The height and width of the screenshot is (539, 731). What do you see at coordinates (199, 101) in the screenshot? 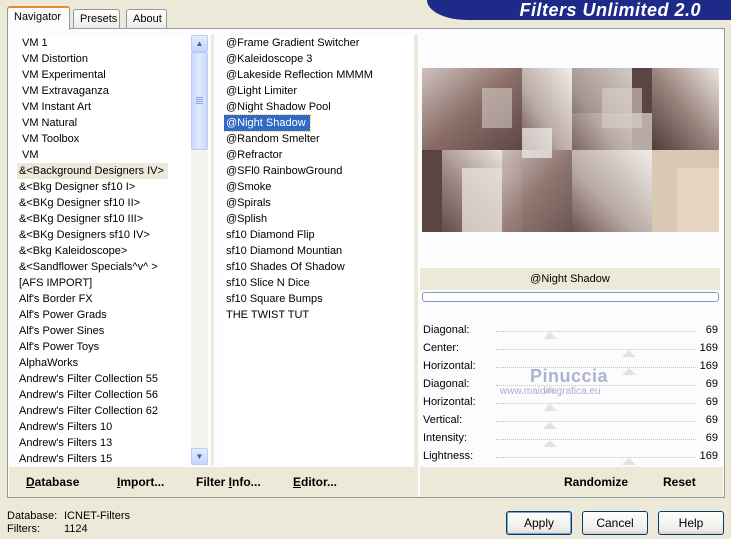
I see `scroll-thumb` at bounding box center [199, 101].